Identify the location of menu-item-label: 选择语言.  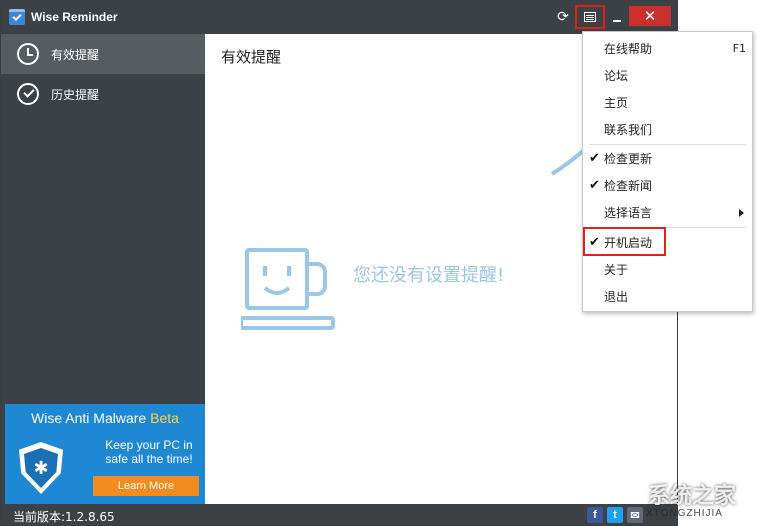
(628, 213).